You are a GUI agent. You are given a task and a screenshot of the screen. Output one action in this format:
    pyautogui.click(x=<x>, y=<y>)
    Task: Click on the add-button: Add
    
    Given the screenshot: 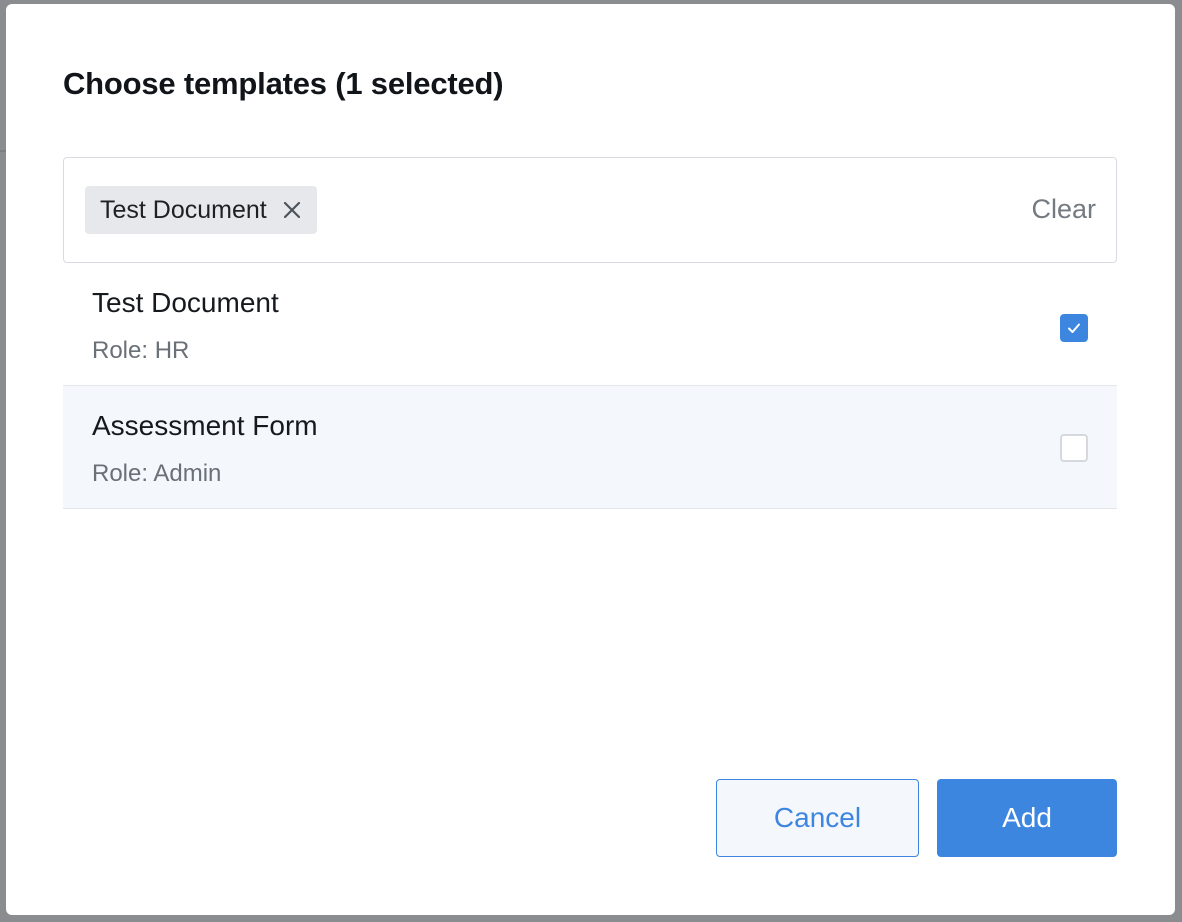 What is the action you would take?
    pyautogui.click(x=1027, y=818)
    